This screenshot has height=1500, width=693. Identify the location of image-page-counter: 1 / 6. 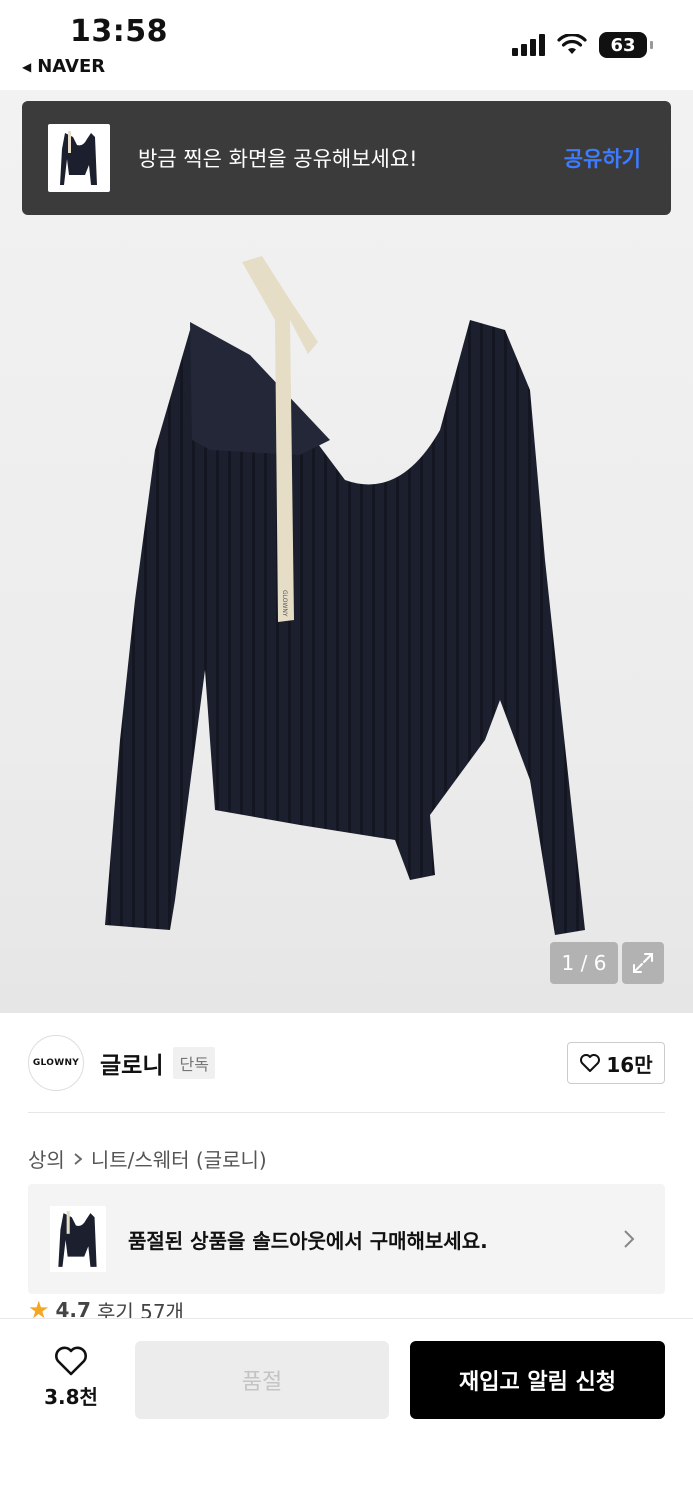
(584, 963).